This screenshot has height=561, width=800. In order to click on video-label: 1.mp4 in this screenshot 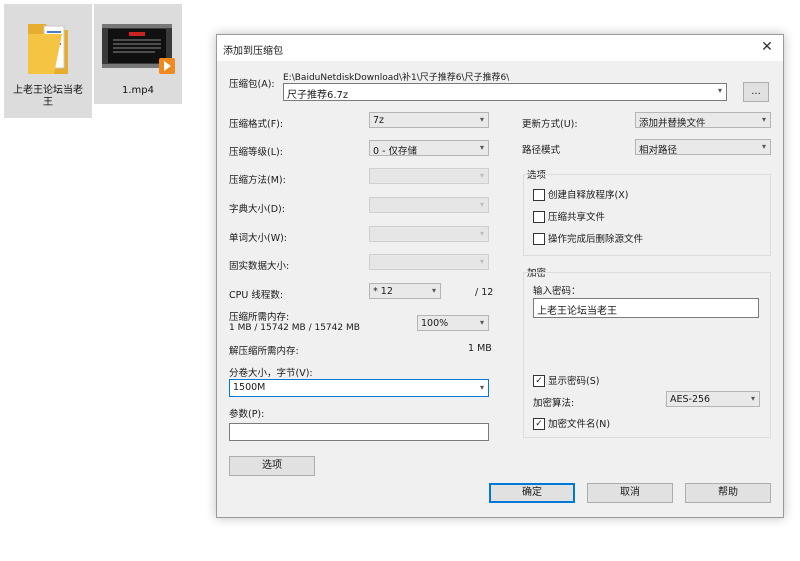, I will do `click(138, 90)`.